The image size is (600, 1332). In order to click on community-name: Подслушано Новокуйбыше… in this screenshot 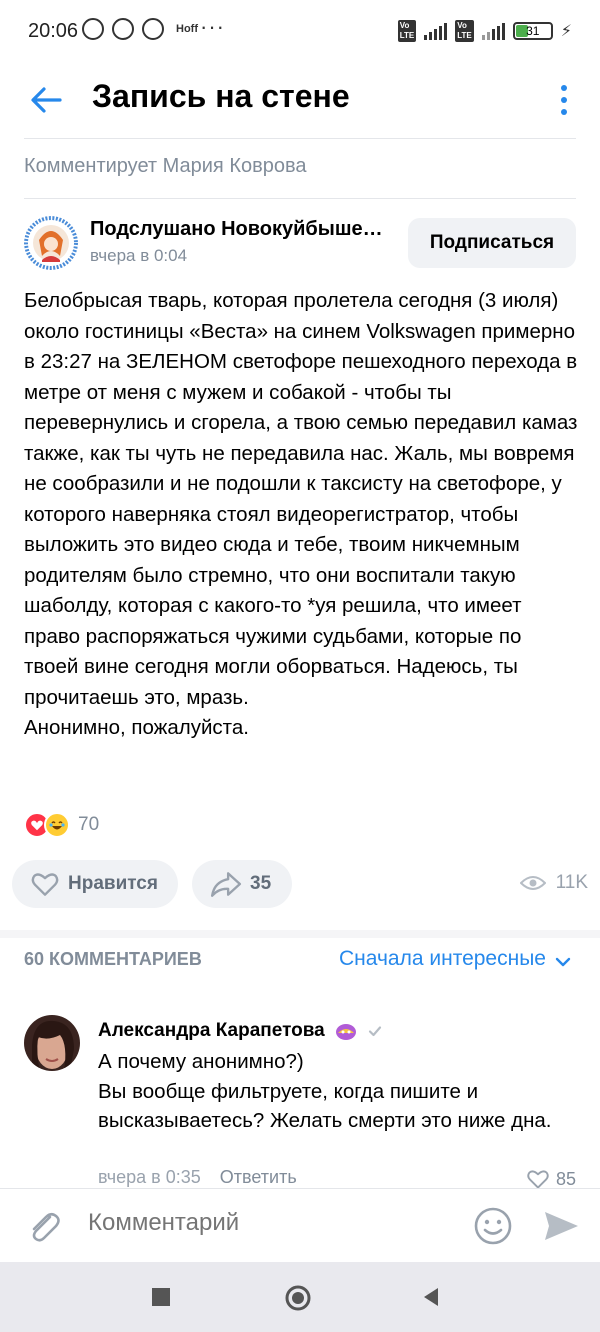, I will do `click(255, 229)`.